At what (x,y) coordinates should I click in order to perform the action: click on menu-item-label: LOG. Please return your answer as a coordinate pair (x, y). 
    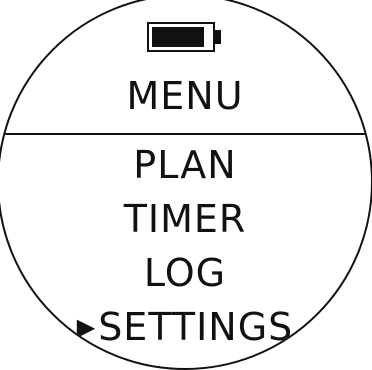
    Looking at the image, I should click on (185, 273).